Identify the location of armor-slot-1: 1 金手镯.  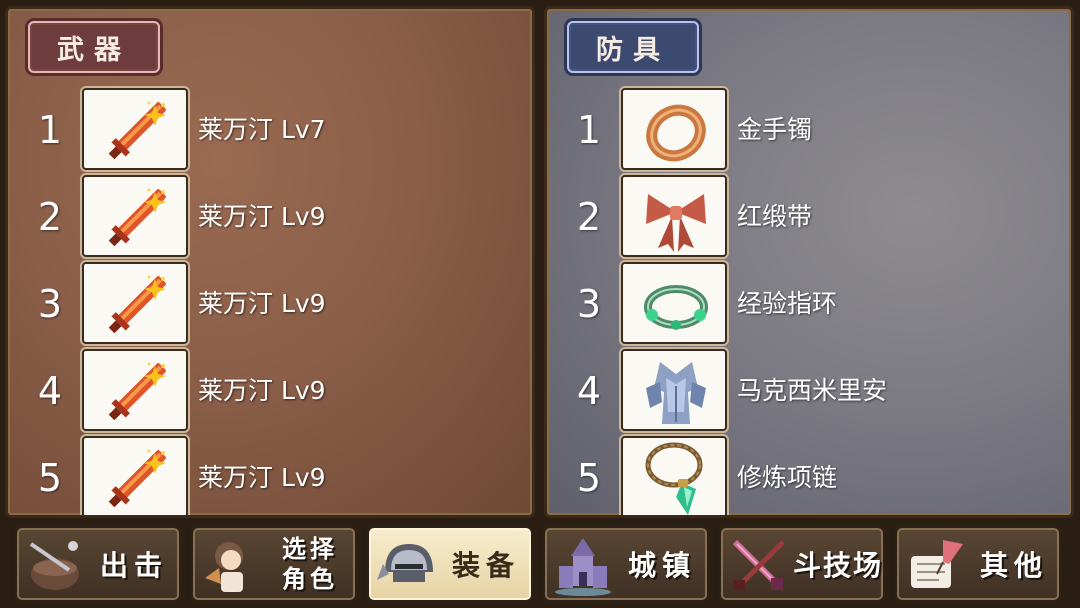
(809, 130).